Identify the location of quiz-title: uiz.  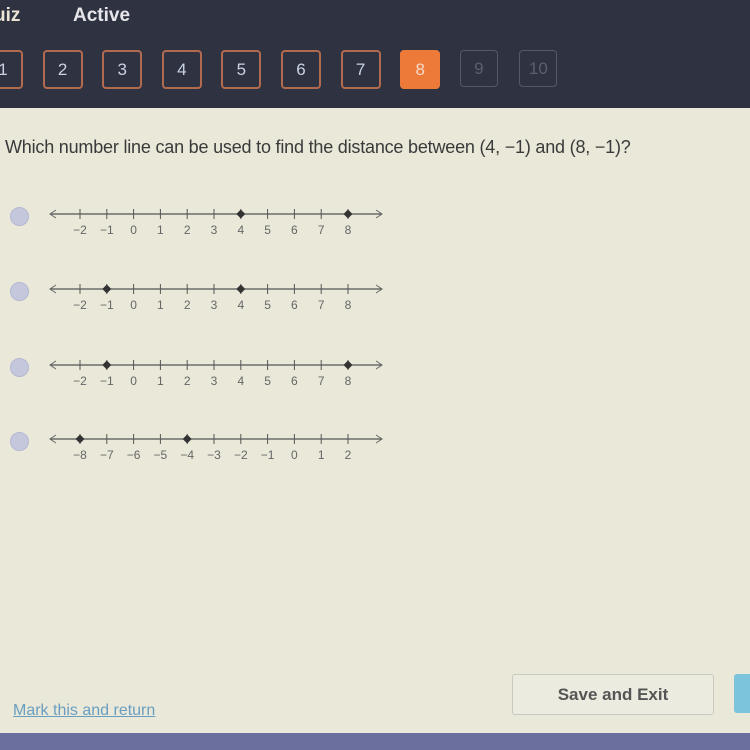
(10, 15).